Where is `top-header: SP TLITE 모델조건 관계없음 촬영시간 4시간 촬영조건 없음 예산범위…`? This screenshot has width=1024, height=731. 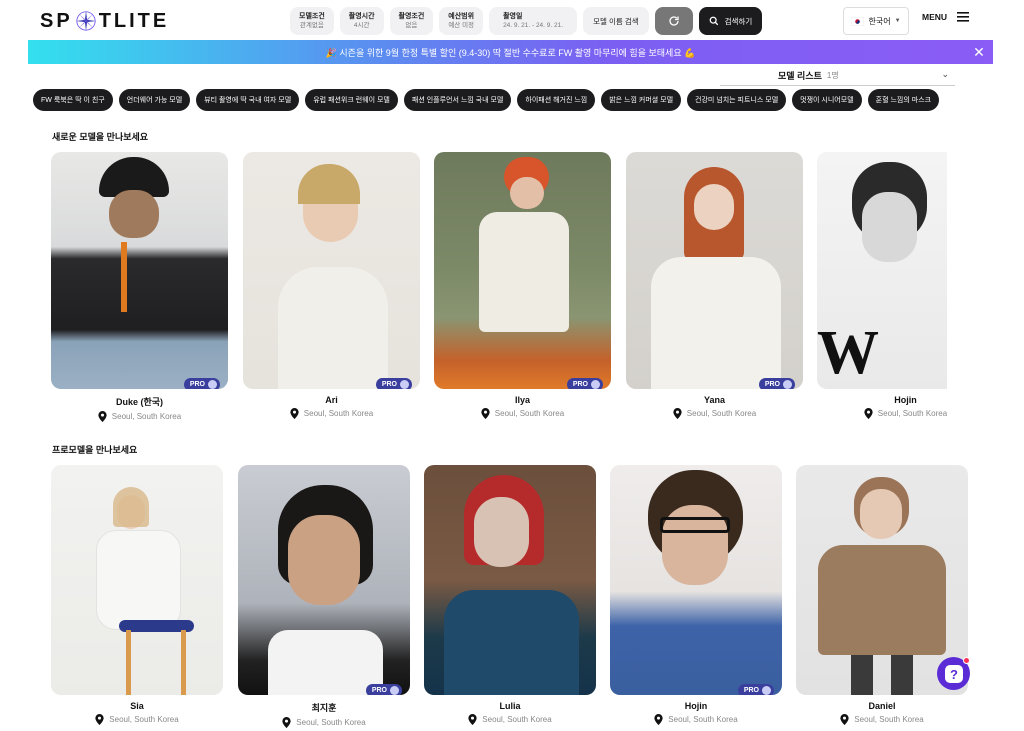 top-header: SP TLITE 모델조건 관계없음 촬영시간 4시간 촬영조건 없음 예산범위… is located at coordinates (512, 20).